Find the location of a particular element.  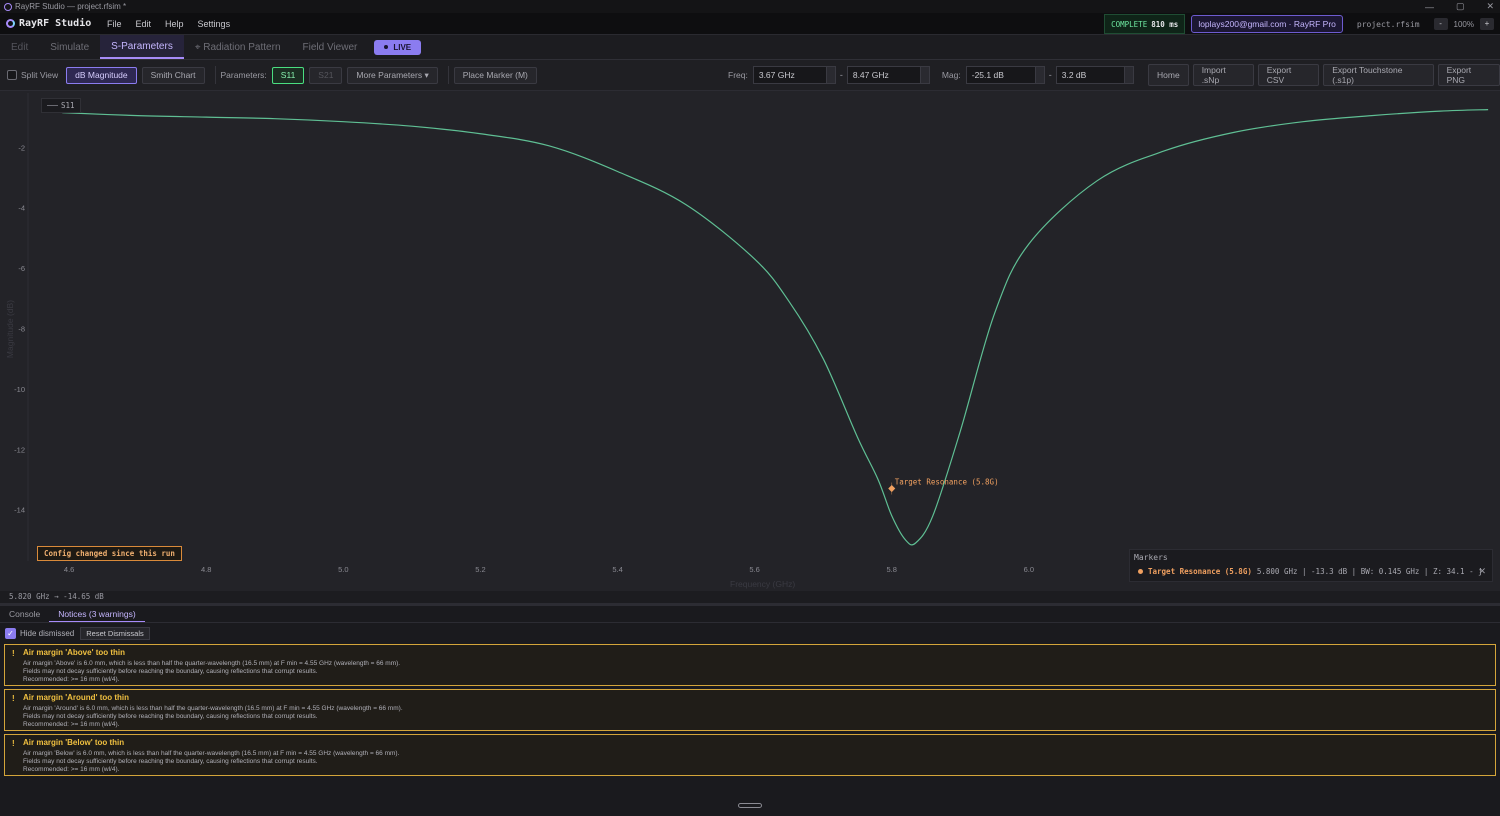

zoom-out-button: - is located at coordinates (1440, 24).